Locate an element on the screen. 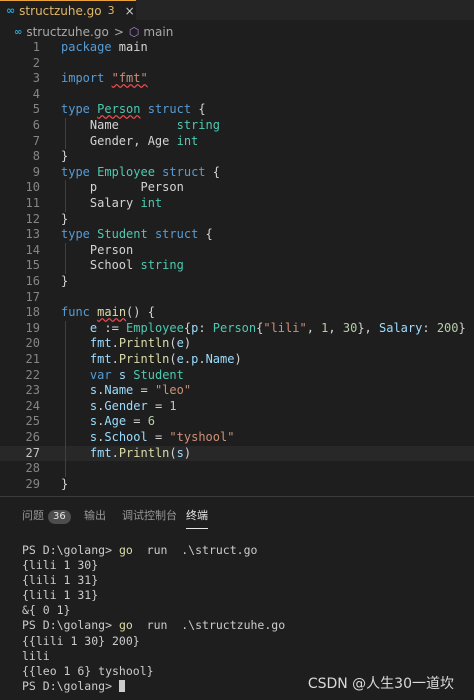 This screenshot has width=474, height=700. line-number: 21 is located at coordinates (32, 359).